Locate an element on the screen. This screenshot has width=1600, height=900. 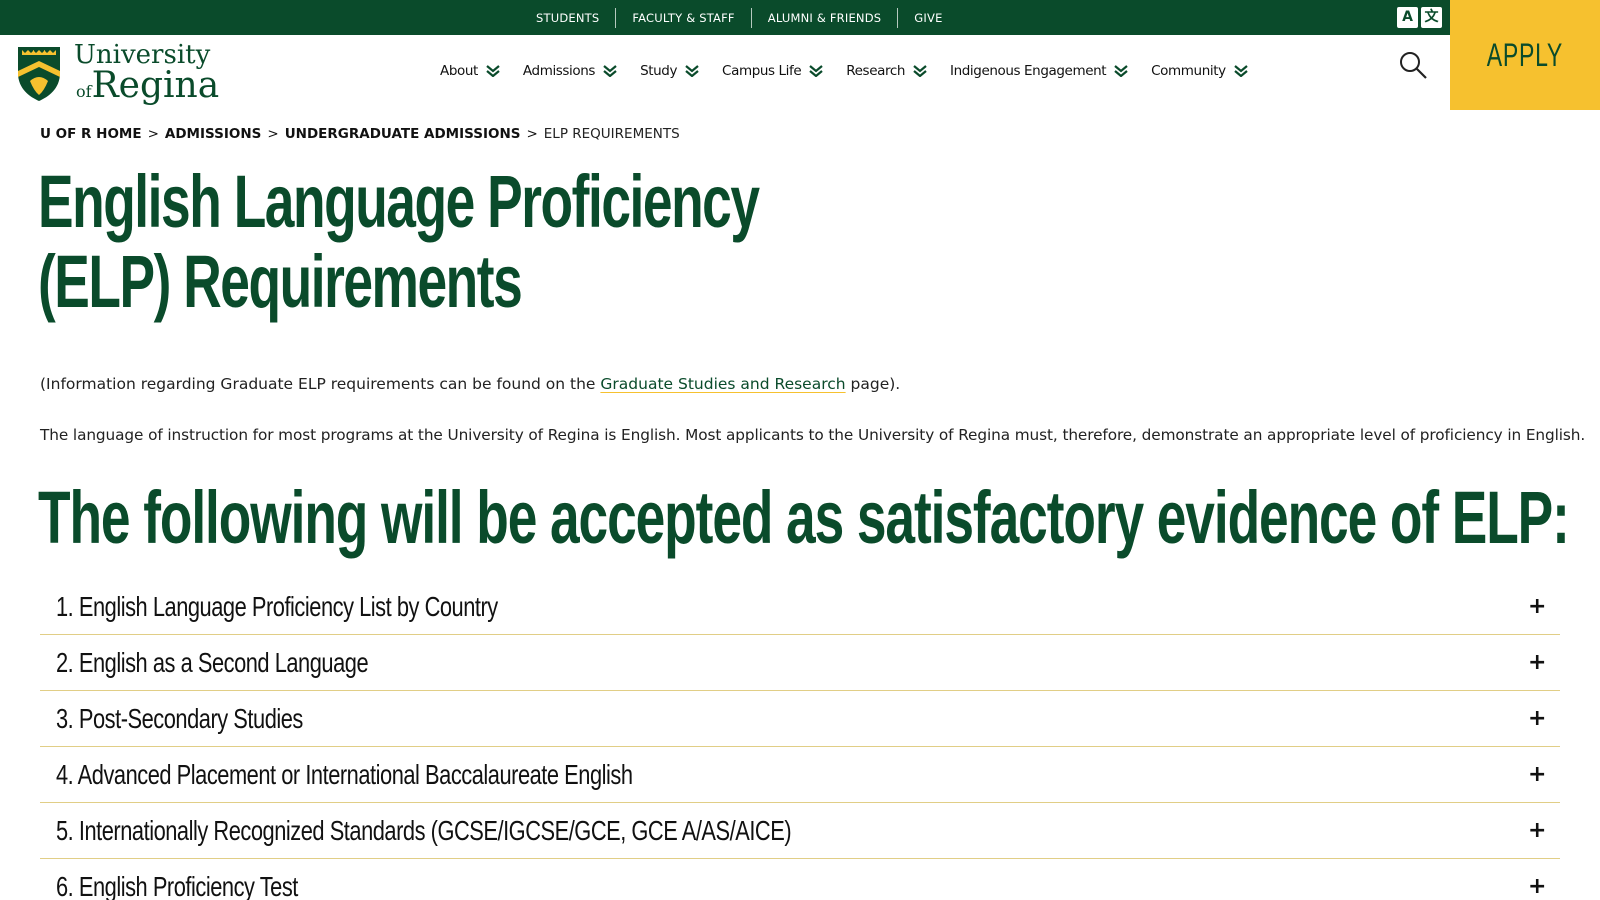
nav-item-community: Community is located at coordinates (1199, 71).